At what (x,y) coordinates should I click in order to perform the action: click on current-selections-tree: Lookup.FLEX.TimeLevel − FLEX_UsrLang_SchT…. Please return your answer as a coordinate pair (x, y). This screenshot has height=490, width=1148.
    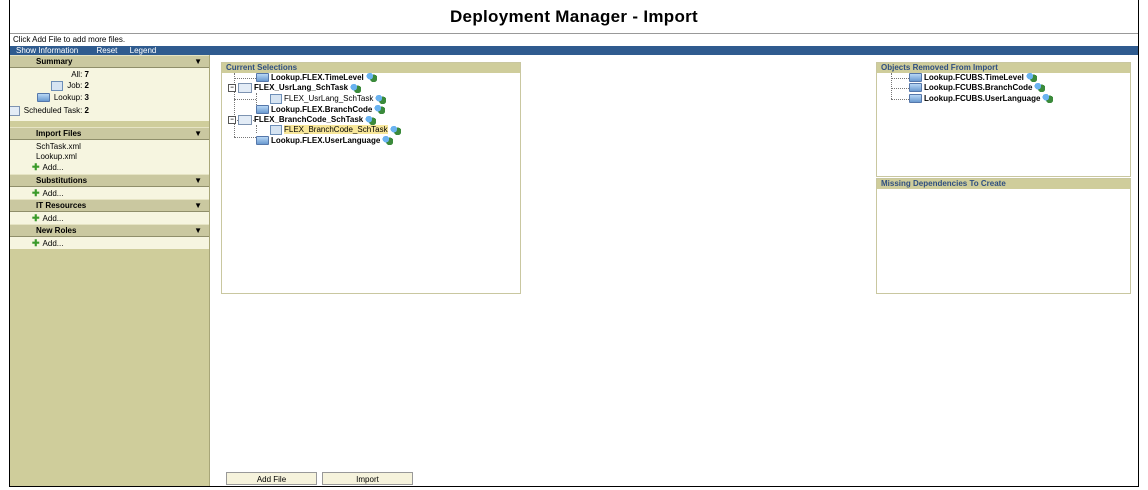
    Looking at the image, I should click on (371, 183).